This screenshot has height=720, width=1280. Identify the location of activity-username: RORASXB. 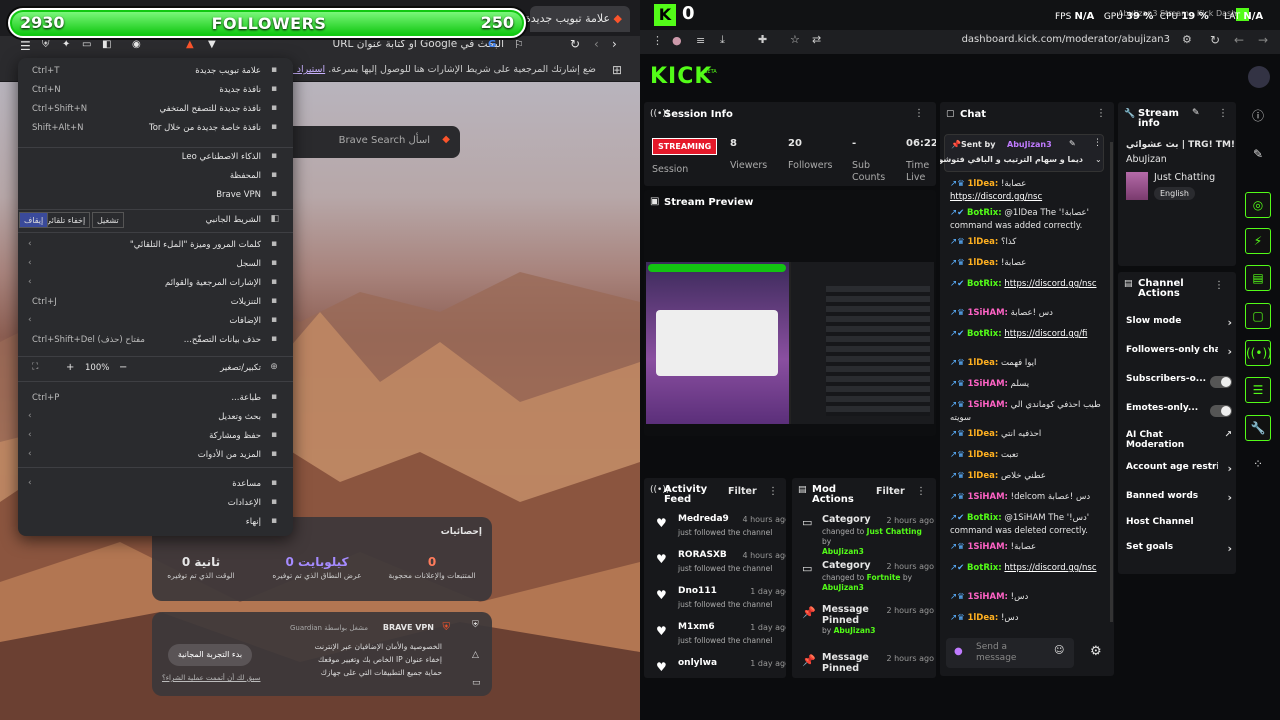
(702, 555).